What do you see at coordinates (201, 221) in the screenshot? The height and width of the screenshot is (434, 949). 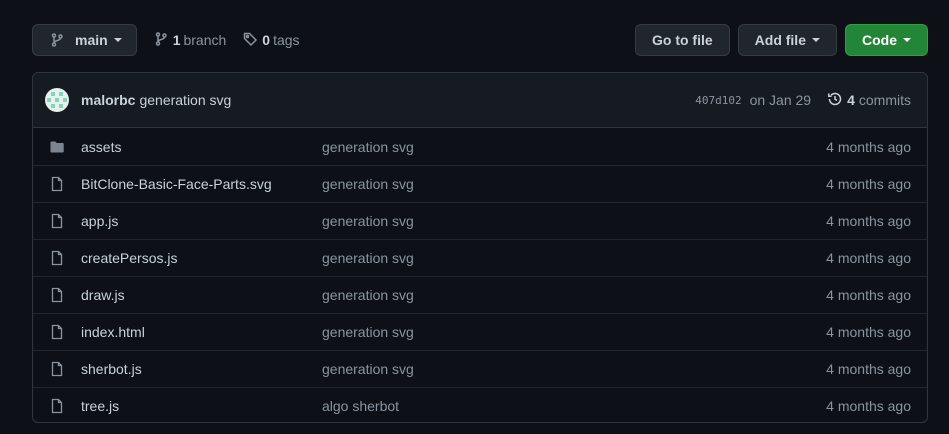 I see `file-name-link: app.js` at bounding box center [201, 221].